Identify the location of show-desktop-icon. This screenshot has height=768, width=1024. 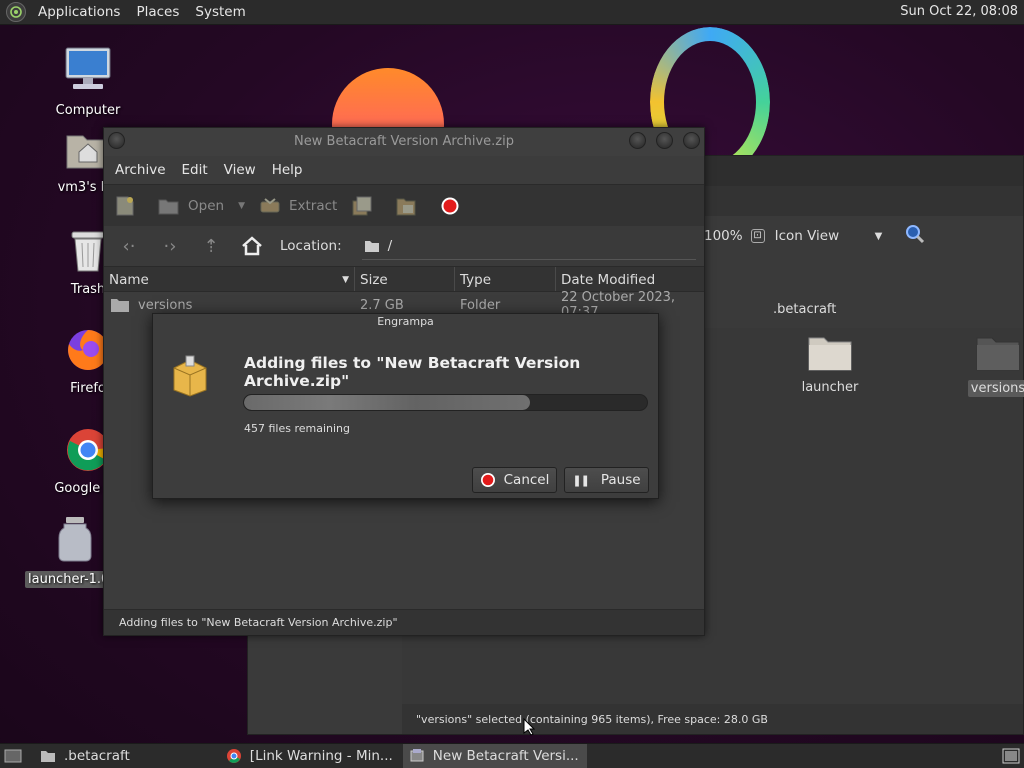
(13, 756).